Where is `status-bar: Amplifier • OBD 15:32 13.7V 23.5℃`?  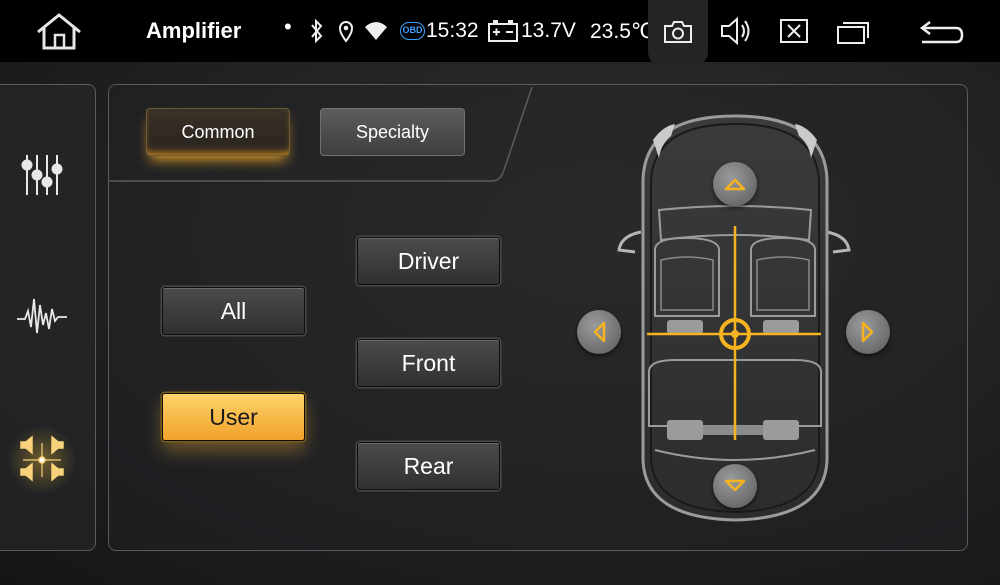 status-bar: Amplifier • OBD 15:32 13.7V 23.5℃ is located at coordinates (500, 33).